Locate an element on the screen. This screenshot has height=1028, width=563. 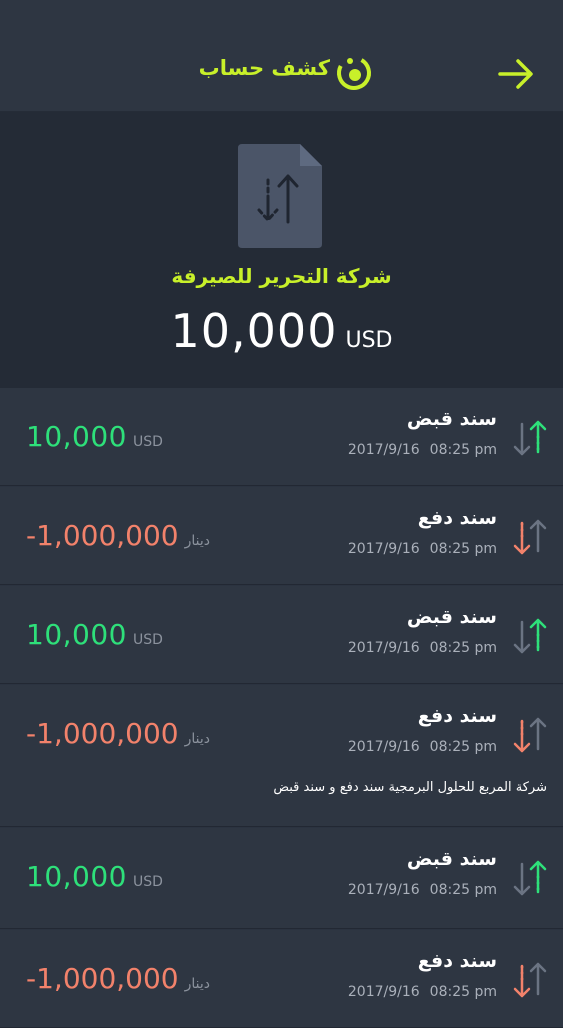
balance-value: 10,000 is located at coordinates (254, 331).